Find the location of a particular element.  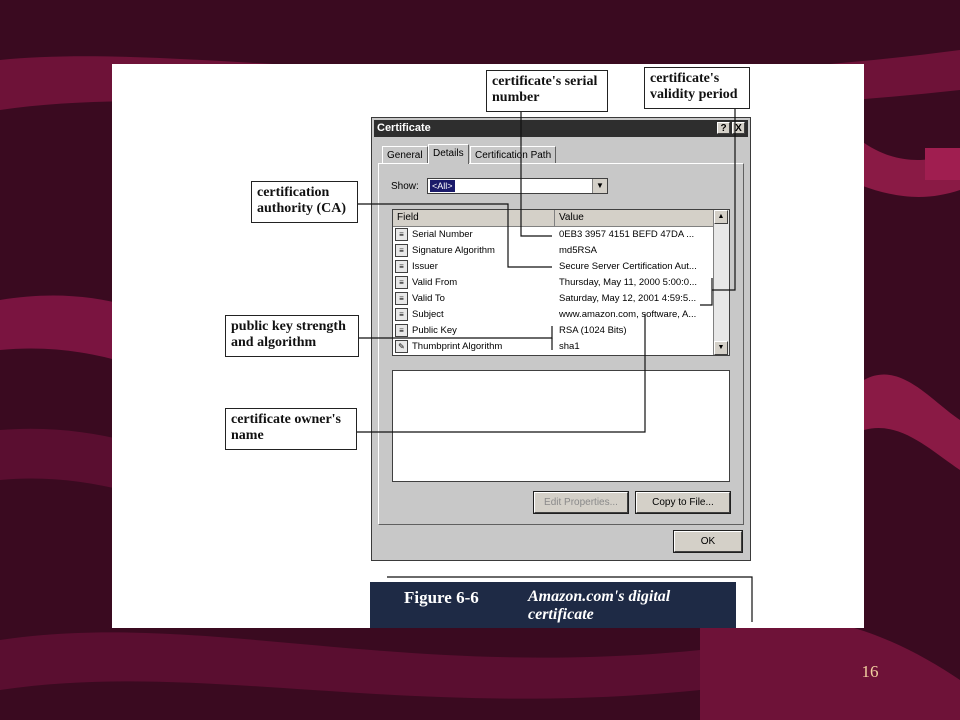

row-value: sha1 is located at coordinates (569, 346).